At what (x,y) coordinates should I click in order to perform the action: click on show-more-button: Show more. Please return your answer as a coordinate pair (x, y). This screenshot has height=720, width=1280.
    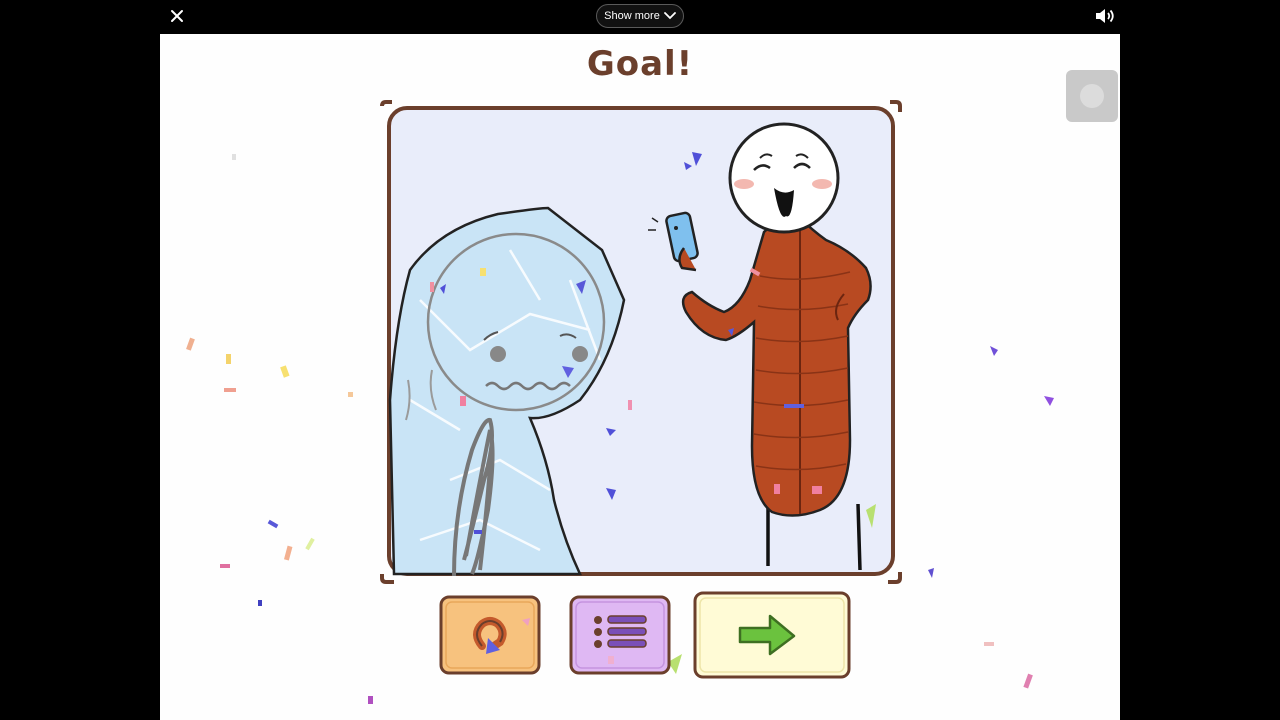
    Looking at the image, I should click on (640, 16).